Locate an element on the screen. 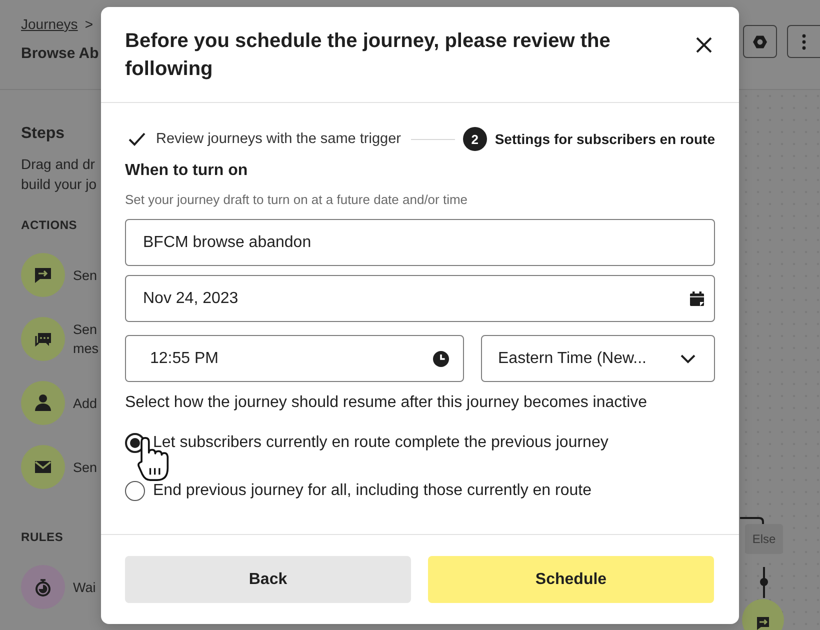  chat-bubbles-icon is located at coordinates (43, 339).